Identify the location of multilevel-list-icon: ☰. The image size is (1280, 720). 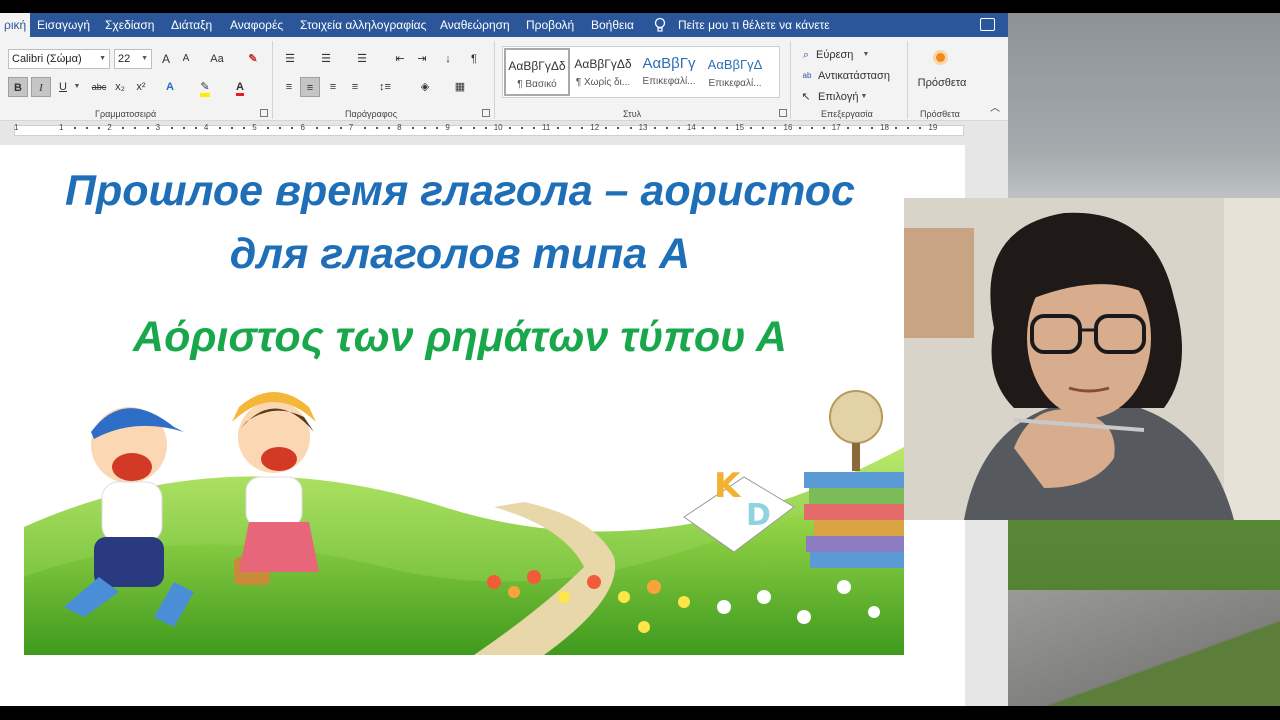
(362, 59).